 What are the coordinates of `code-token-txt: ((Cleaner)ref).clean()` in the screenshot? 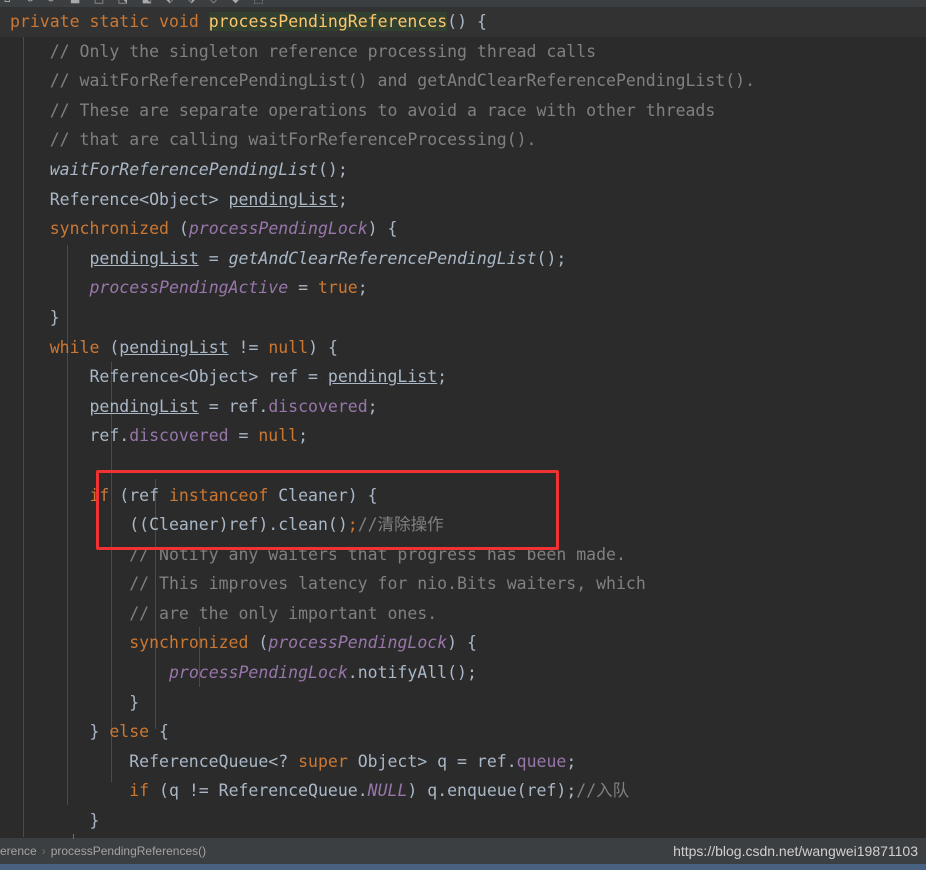 It's located at (179, 525).